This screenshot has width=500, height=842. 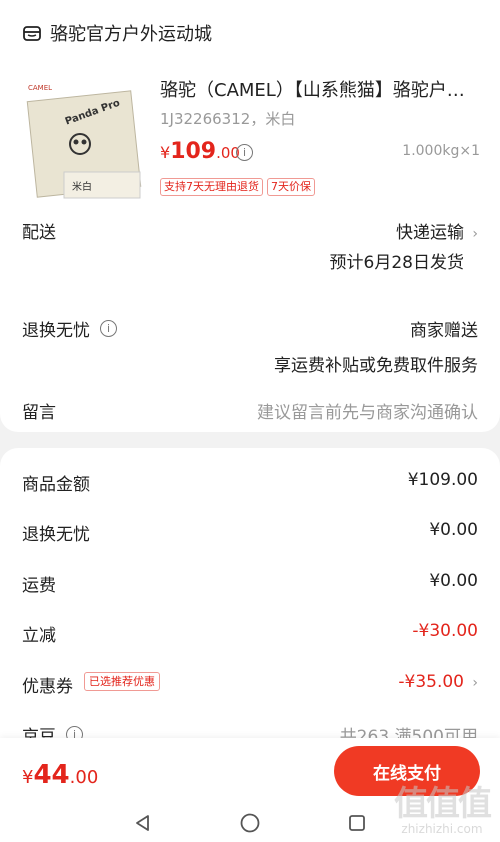 I want to click on delivery-label: 配送, so click(x=39, y=233).